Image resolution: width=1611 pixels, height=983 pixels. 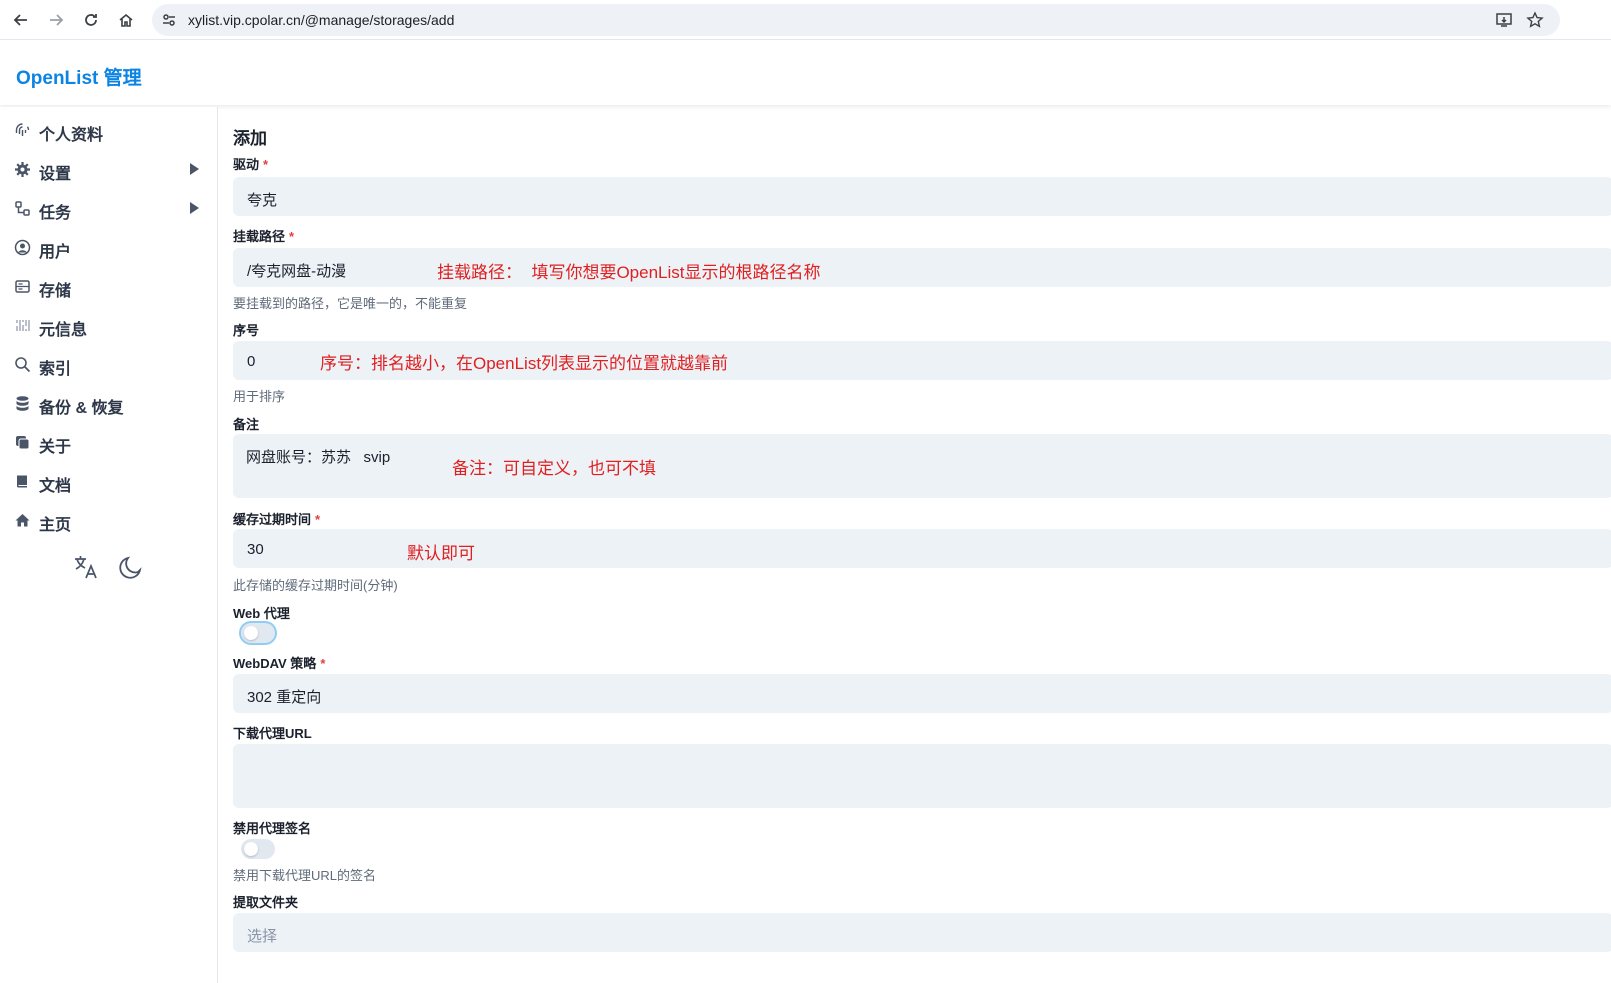 What do you see at coordinates (922, 548) in the screenshot?
I see `cache-expiration-input: 30 默认即可` at bounding box center [922, 548].